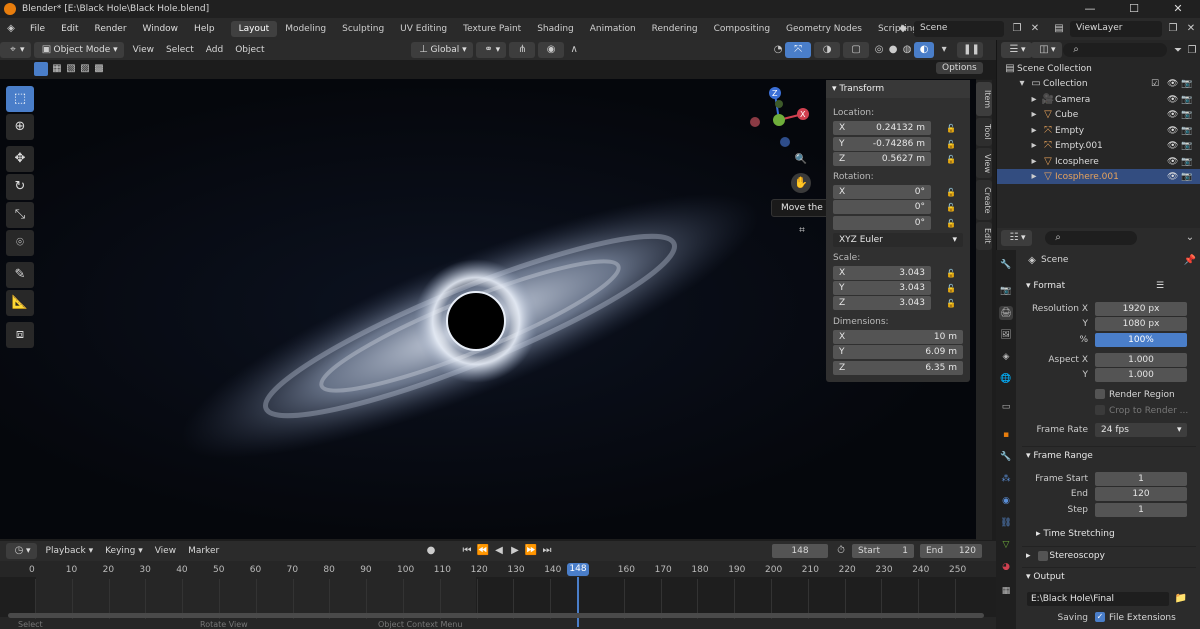 The image size is (1200, 629). I want to click on playhead-frame: 148, so click(578, 569).